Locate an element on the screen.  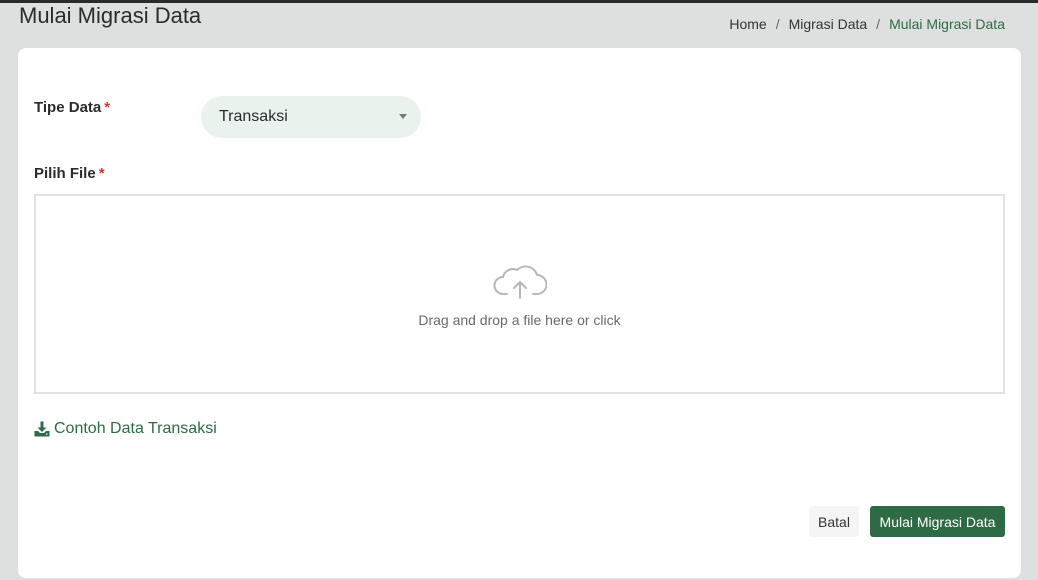
breadcrumb: Home / Migrasi Data / Mulai Migrasi Data is located at coordinates (867, 24).